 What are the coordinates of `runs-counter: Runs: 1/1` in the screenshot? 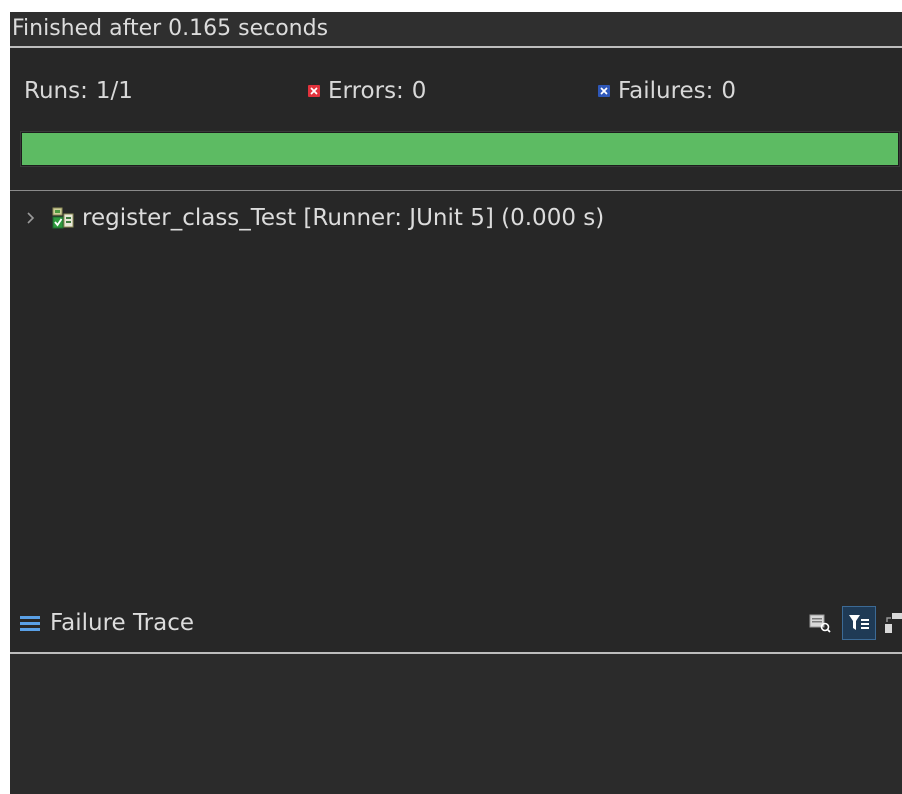 It's located at (78, 91).